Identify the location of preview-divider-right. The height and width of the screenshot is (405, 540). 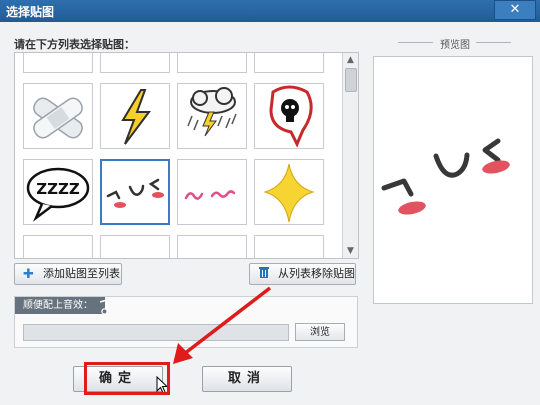
(493, 42).